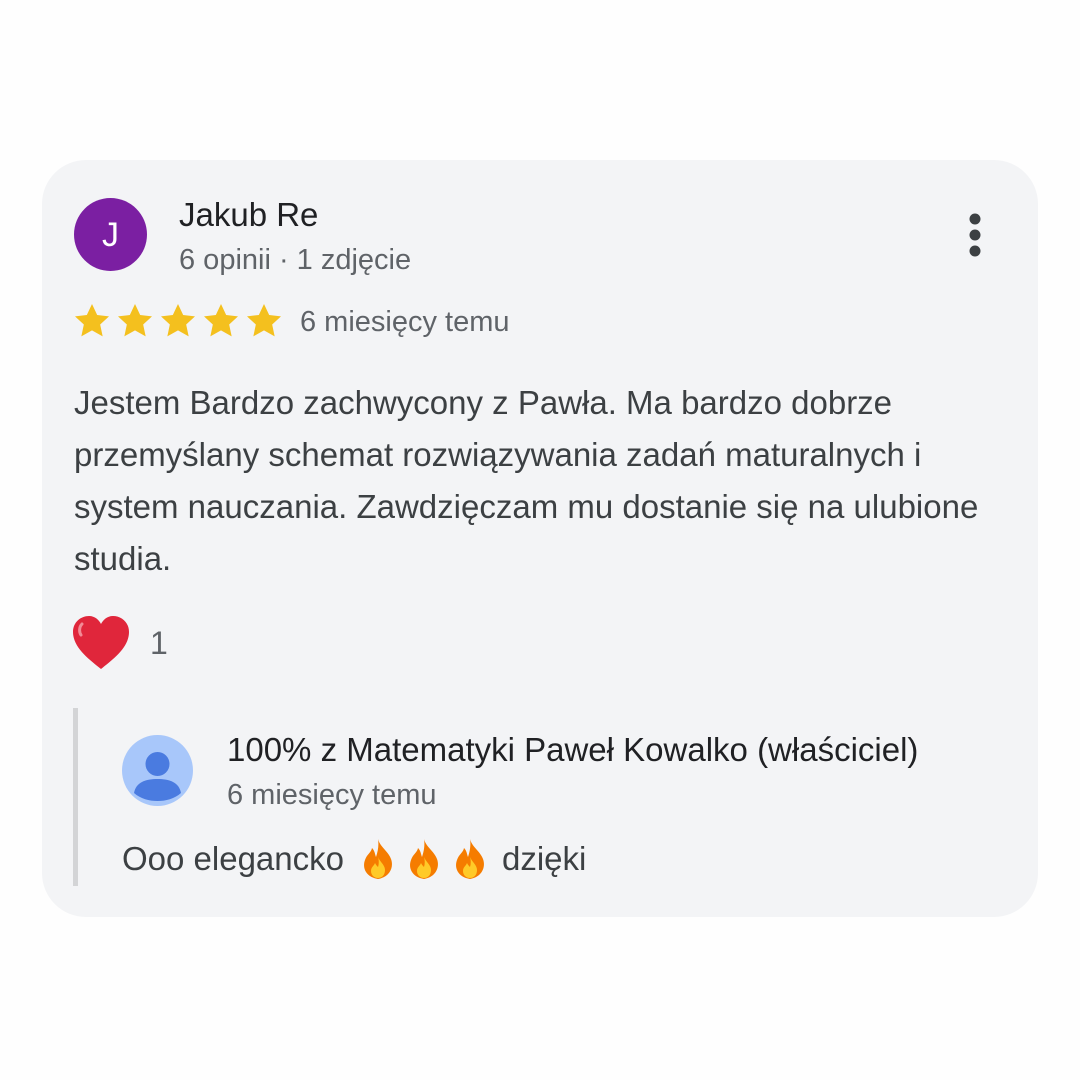 This screenshot has width=1080, height=1080. What do you see at coordinates (405, 322) in the screenshot?
I see `review-date: 6 miesięcy temu` at bounding box center [405, 322].